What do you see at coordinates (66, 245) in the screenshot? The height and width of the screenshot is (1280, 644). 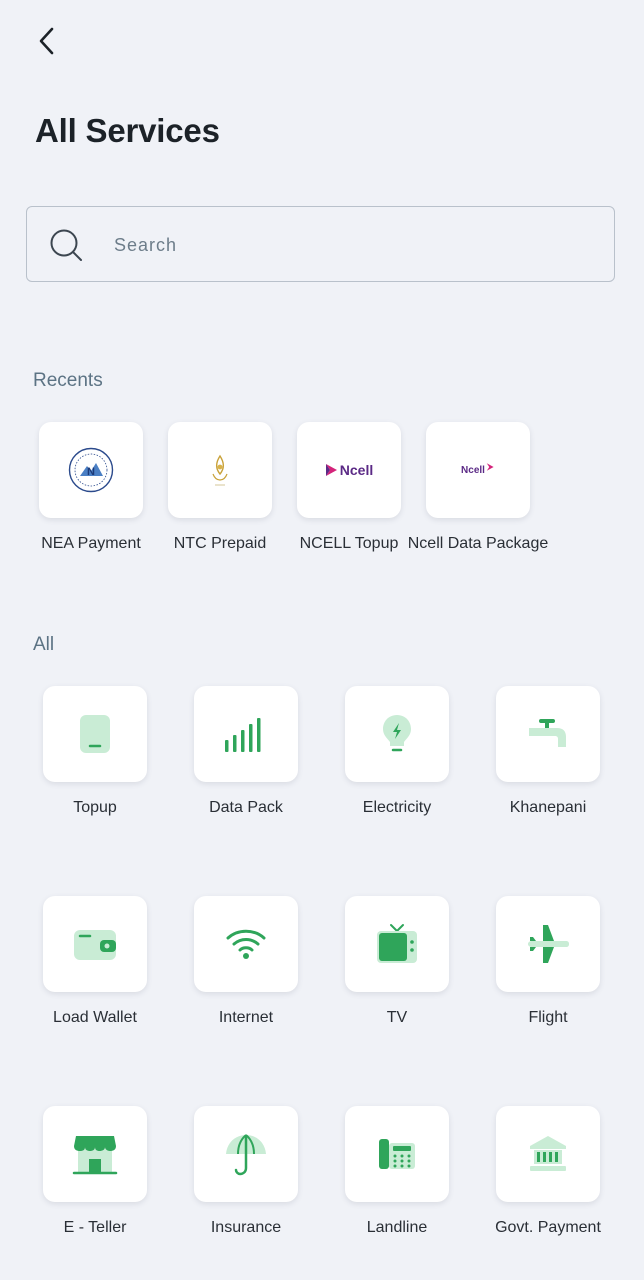 I see `search-icon` at bounding box center [66, 245].